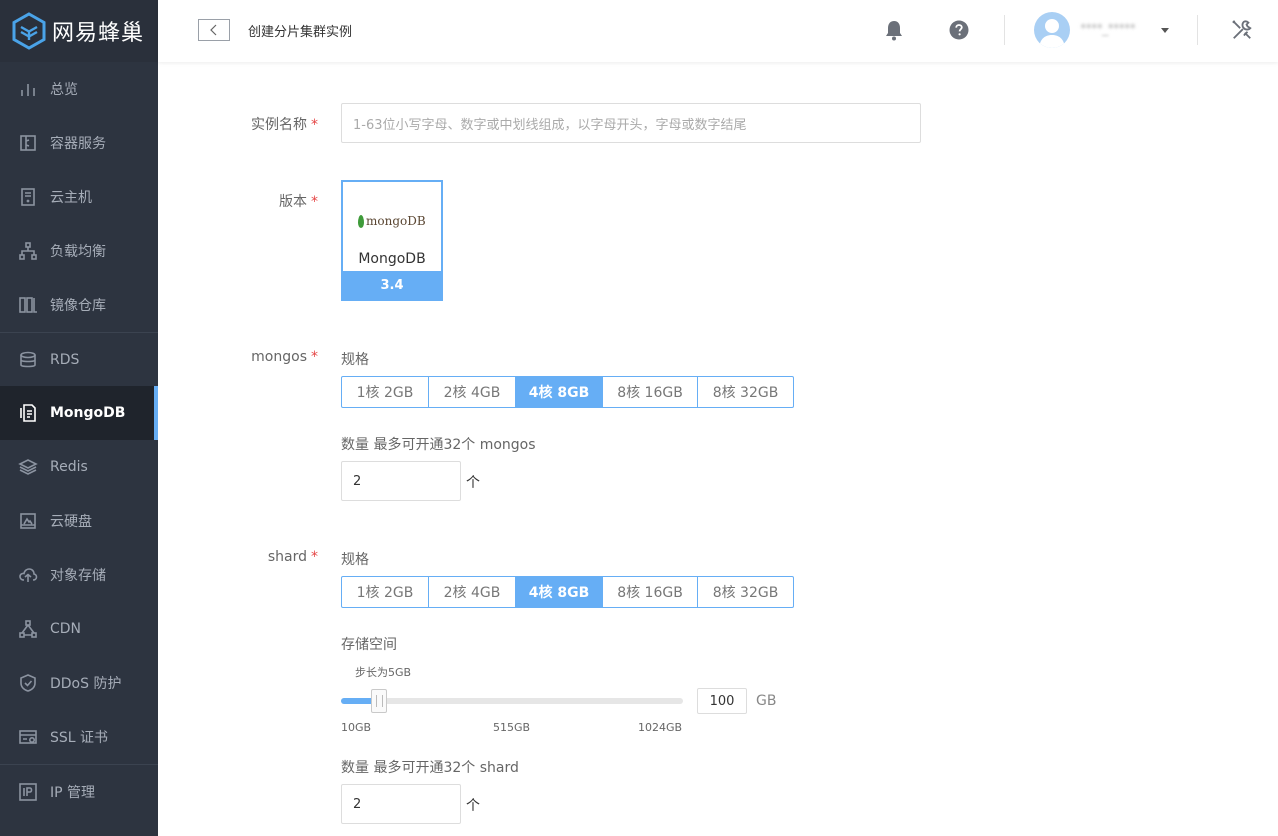 Image resolution: width=1278 pixels, height=836 pixels. Describe the element at coordinates (766, 701) in the screenshot. I see `storage-unit: GB` at that location.